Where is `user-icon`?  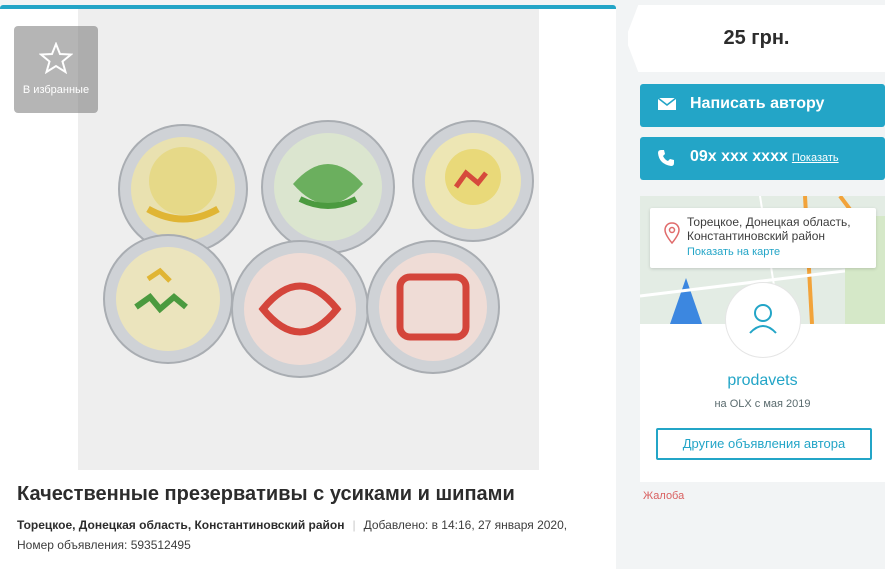 user-icon is located at coordinates (763, 319).